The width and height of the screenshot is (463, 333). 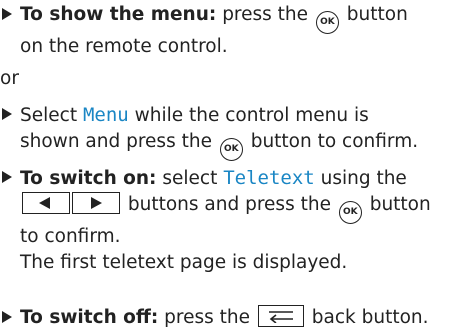 I want to click on or-separator: or, so click(x=231, y=79).